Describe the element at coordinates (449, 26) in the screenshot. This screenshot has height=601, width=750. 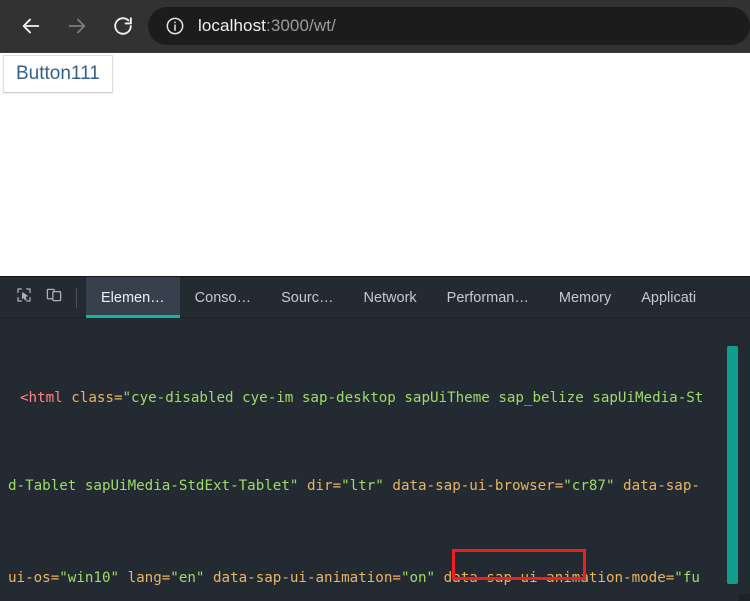
I see `address-bar: localhost:3000/wt/` at that location.